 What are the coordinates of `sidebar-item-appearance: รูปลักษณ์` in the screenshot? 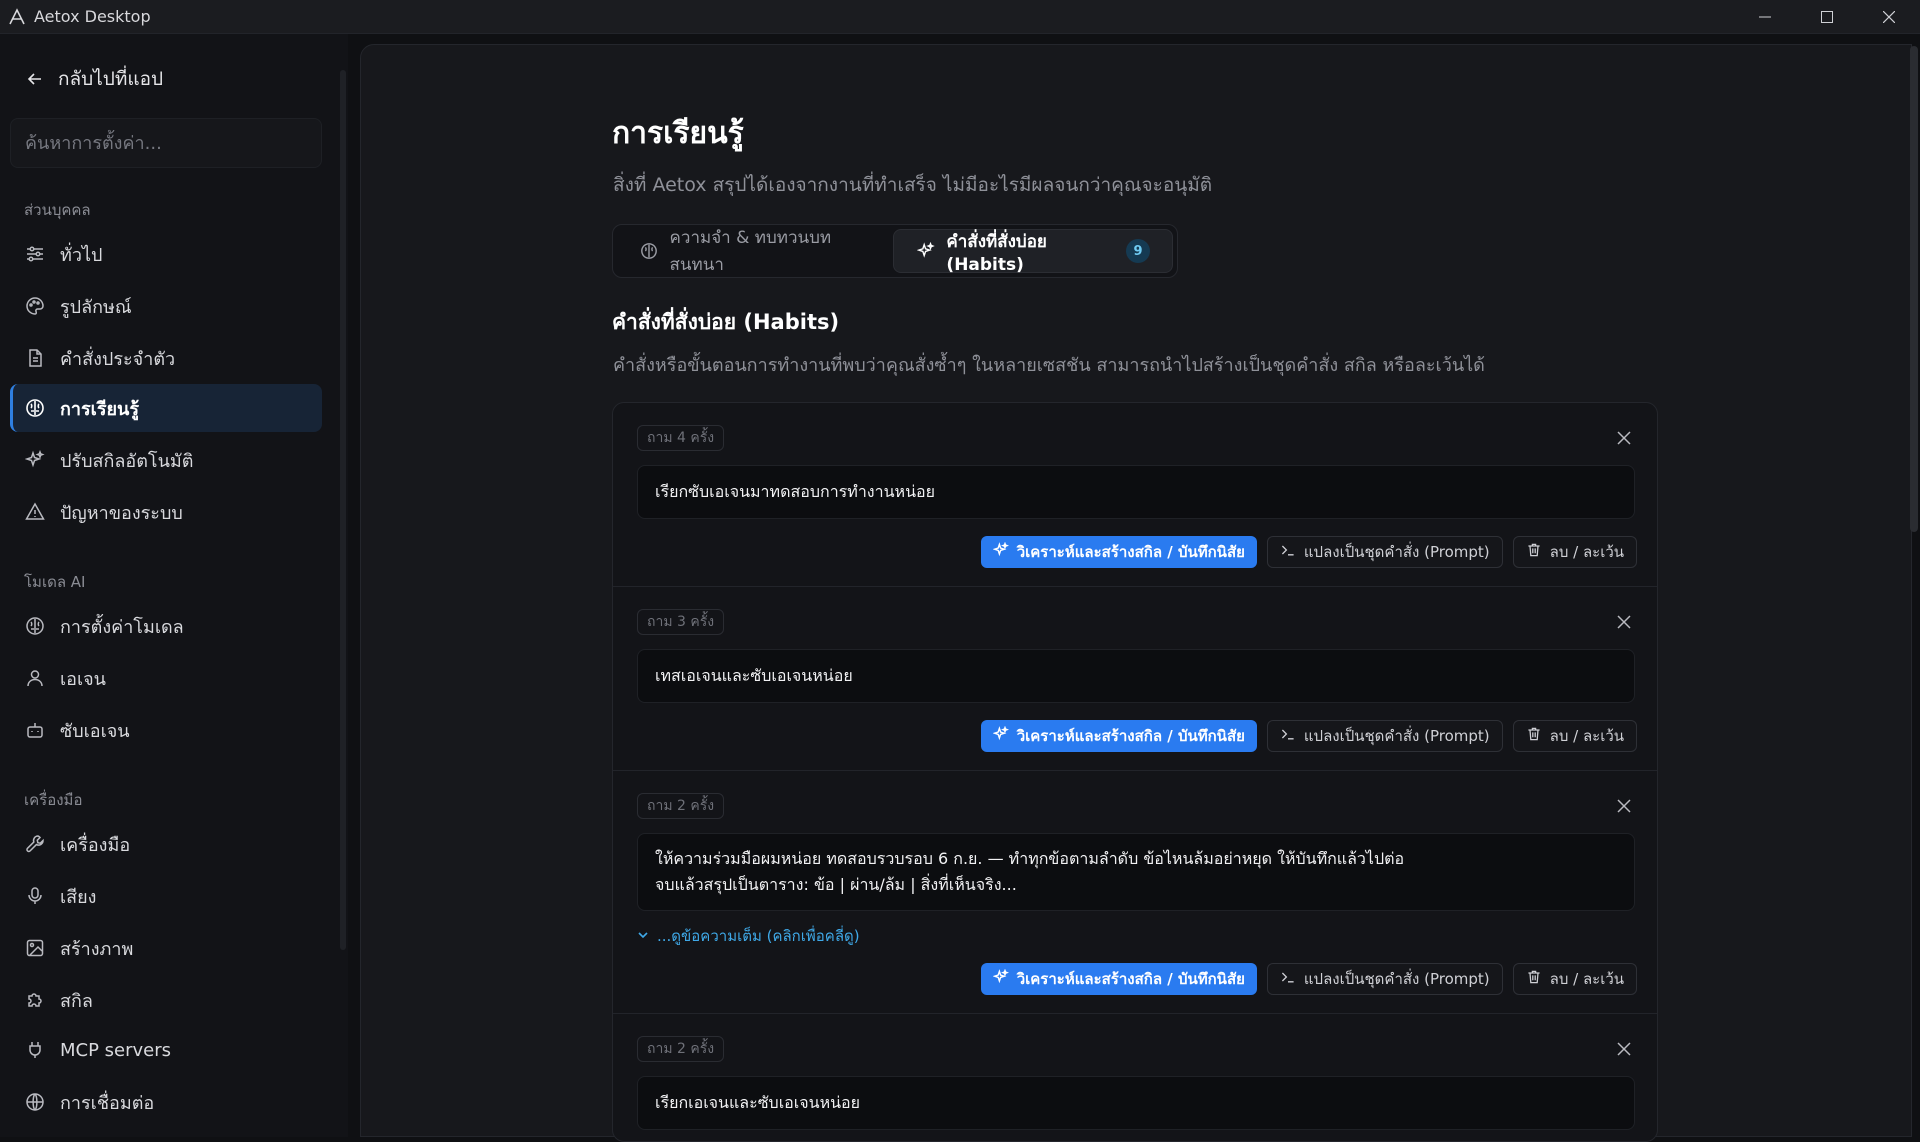 It's located at (166, 306).